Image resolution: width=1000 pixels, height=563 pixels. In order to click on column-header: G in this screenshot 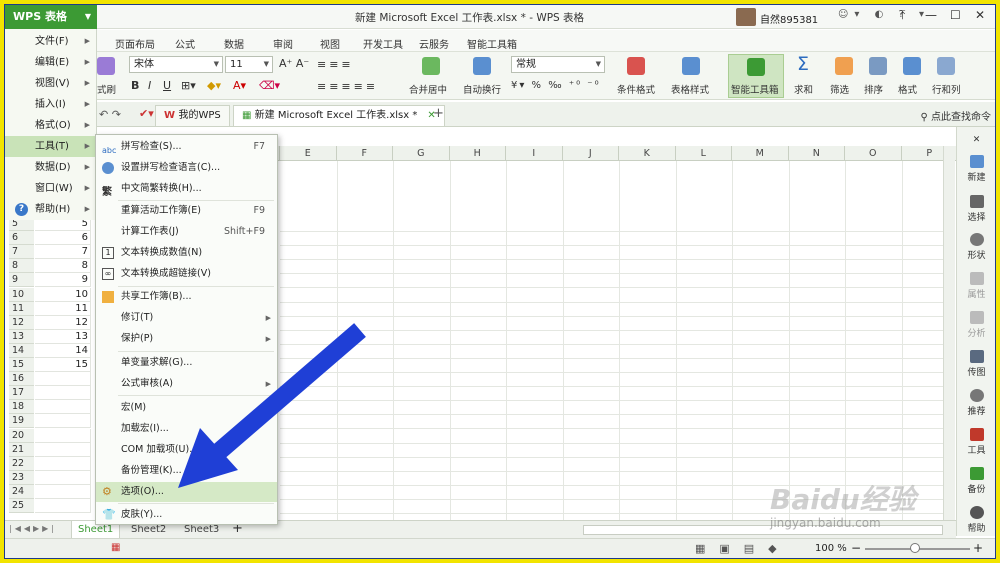, I will do `click(421, 153)`.